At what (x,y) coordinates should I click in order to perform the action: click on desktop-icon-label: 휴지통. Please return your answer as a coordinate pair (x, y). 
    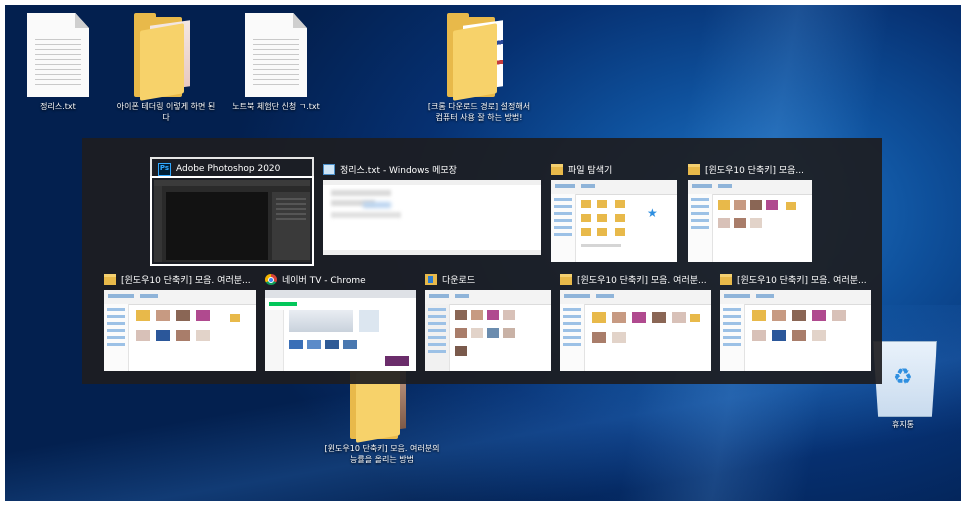
    Looking at the image, I should click on (903, 424).